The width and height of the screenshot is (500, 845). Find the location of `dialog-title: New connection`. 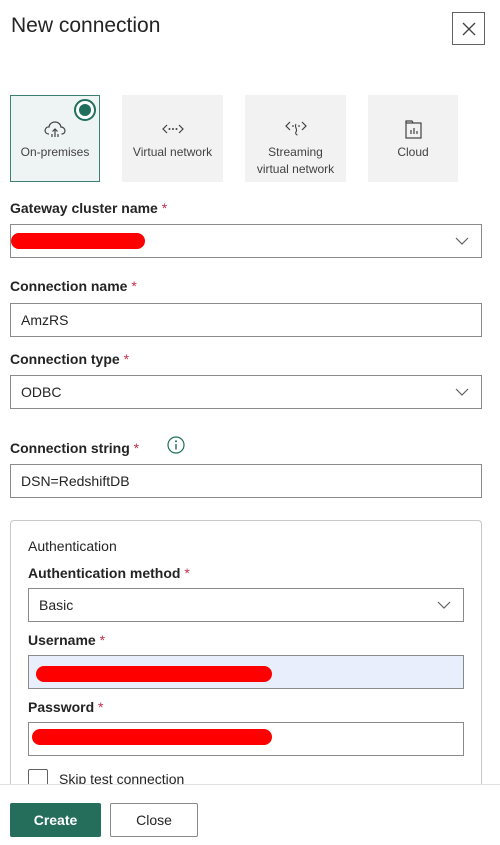

dialog-title: New connection is located at coordinates (86, 25).